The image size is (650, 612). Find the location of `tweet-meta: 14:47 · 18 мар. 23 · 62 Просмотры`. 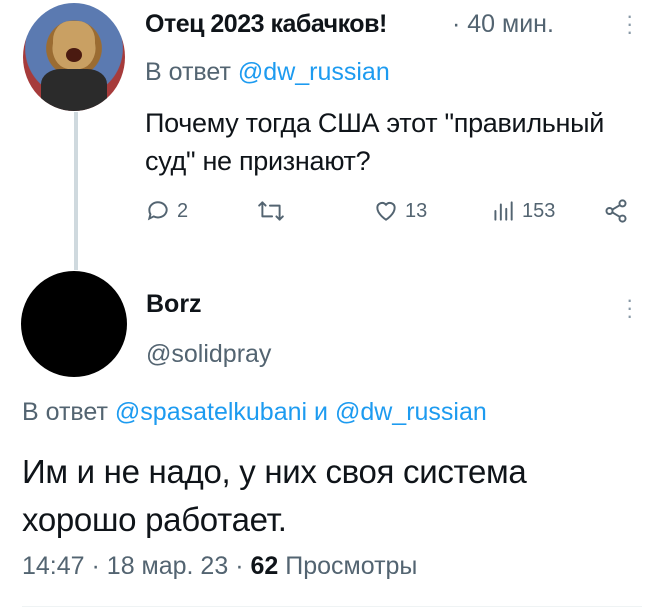

tweet-meta: 14:47 · 18 мар. 23 · 62 Просмотры is located at coordinates (219, 566).